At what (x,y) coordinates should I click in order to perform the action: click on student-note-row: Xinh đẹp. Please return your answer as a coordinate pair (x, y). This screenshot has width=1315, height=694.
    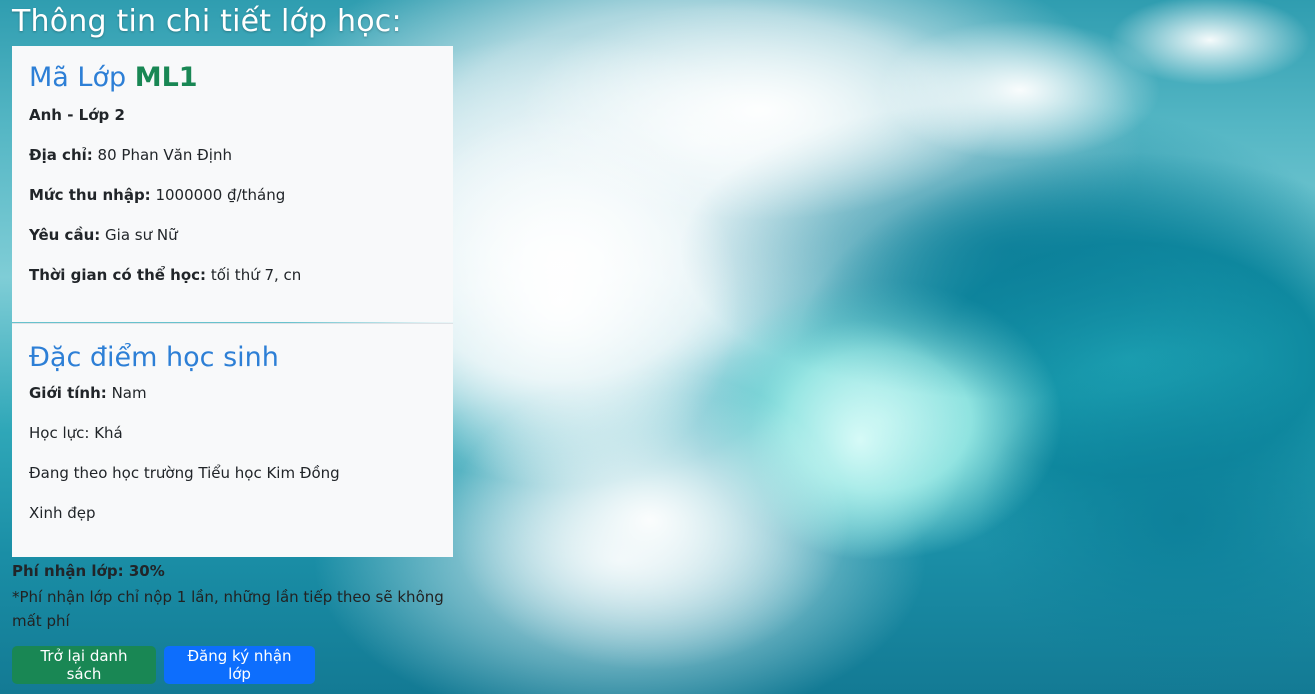
    Looking at the image, I should click on (62, 513).